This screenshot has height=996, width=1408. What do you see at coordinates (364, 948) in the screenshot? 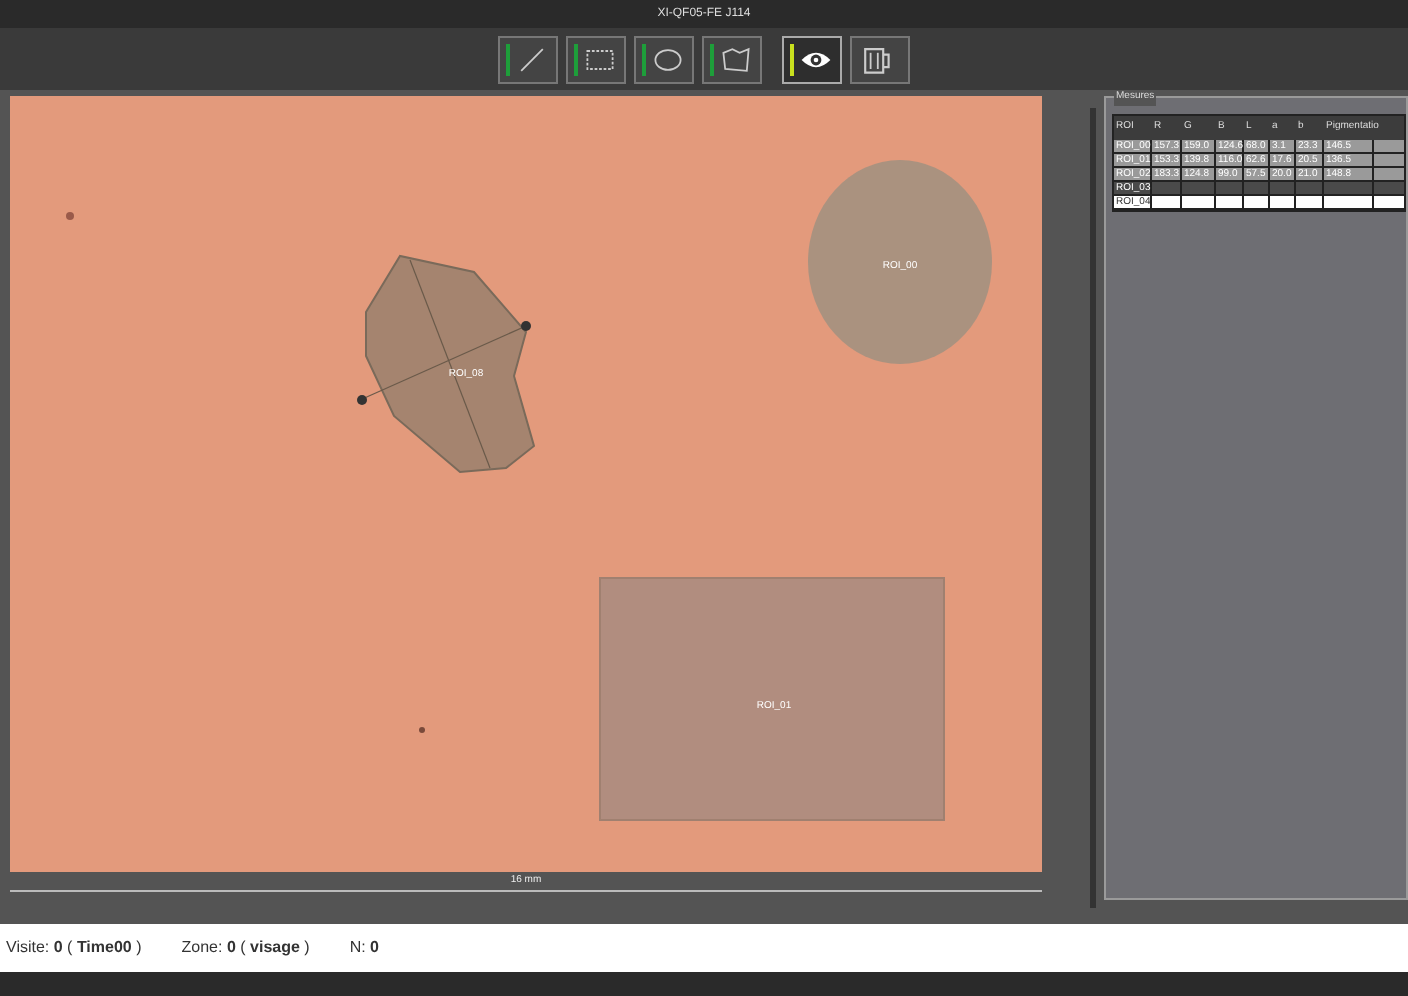
I see `status-text: N: 0` at bounding box center [364, 948].